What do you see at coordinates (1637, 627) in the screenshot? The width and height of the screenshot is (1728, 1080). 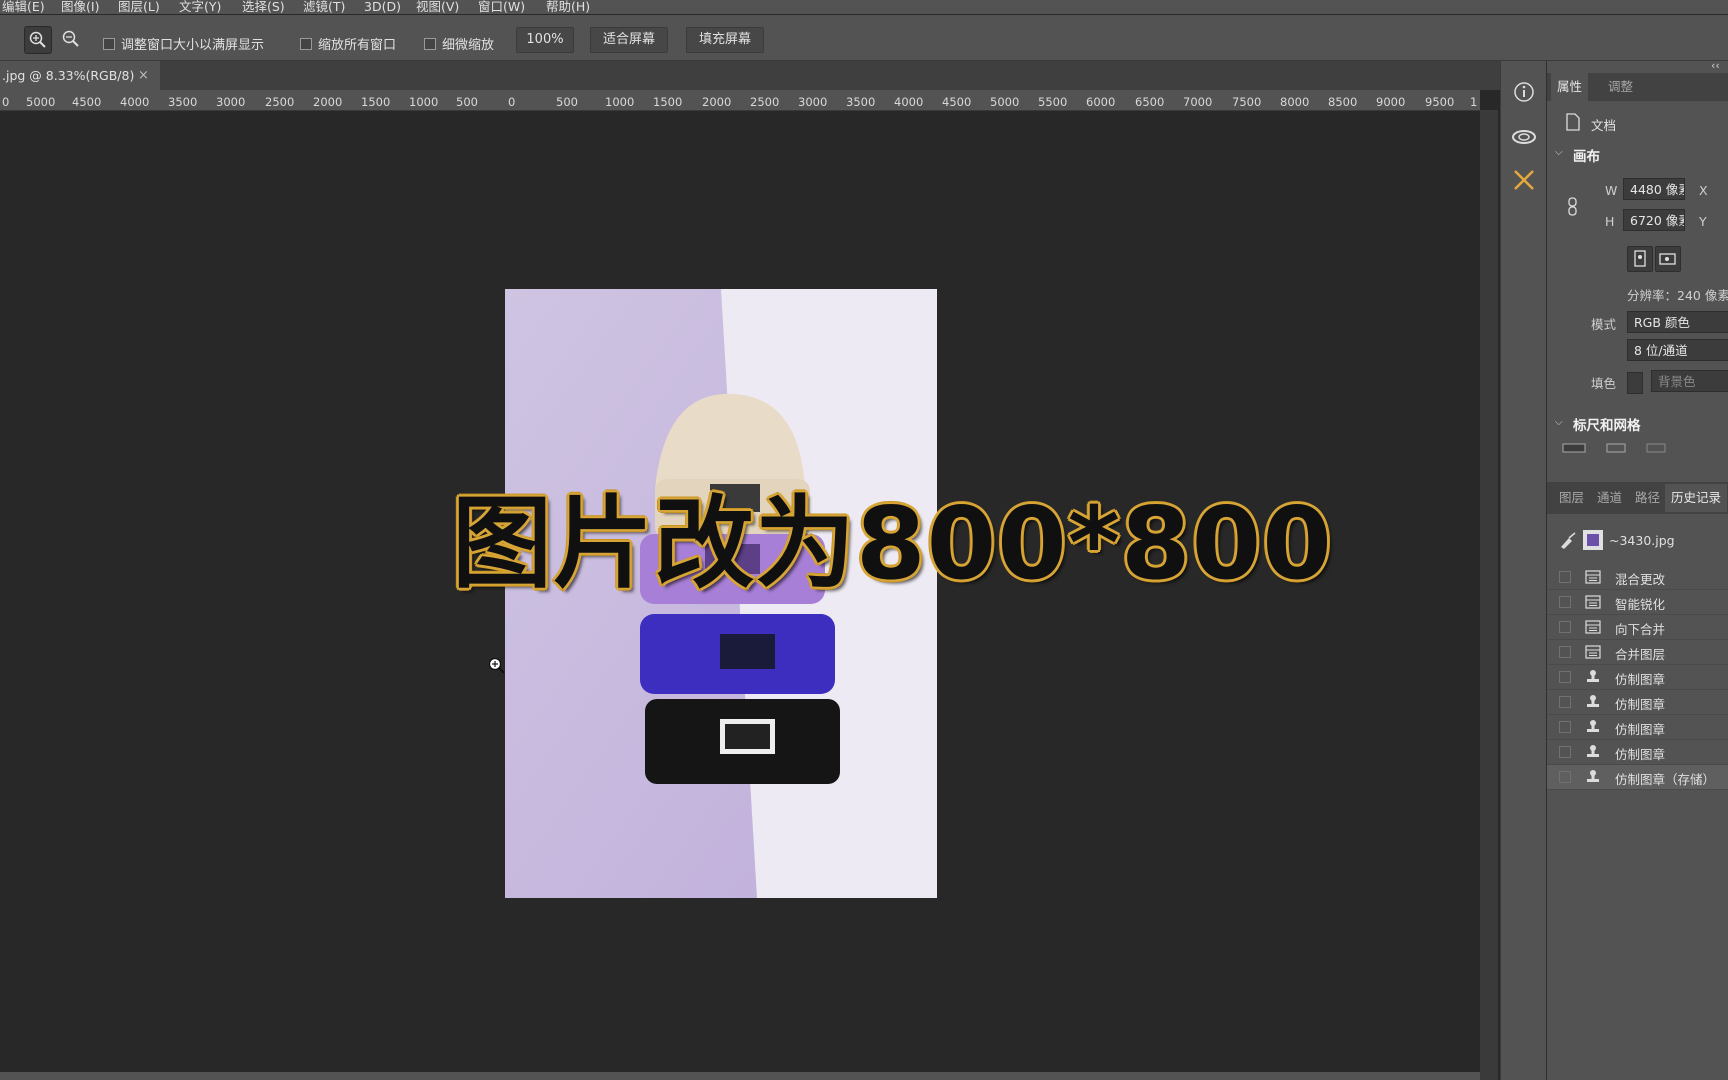 I see `history-item: 向下合并` at bounding box center [1637, 627].